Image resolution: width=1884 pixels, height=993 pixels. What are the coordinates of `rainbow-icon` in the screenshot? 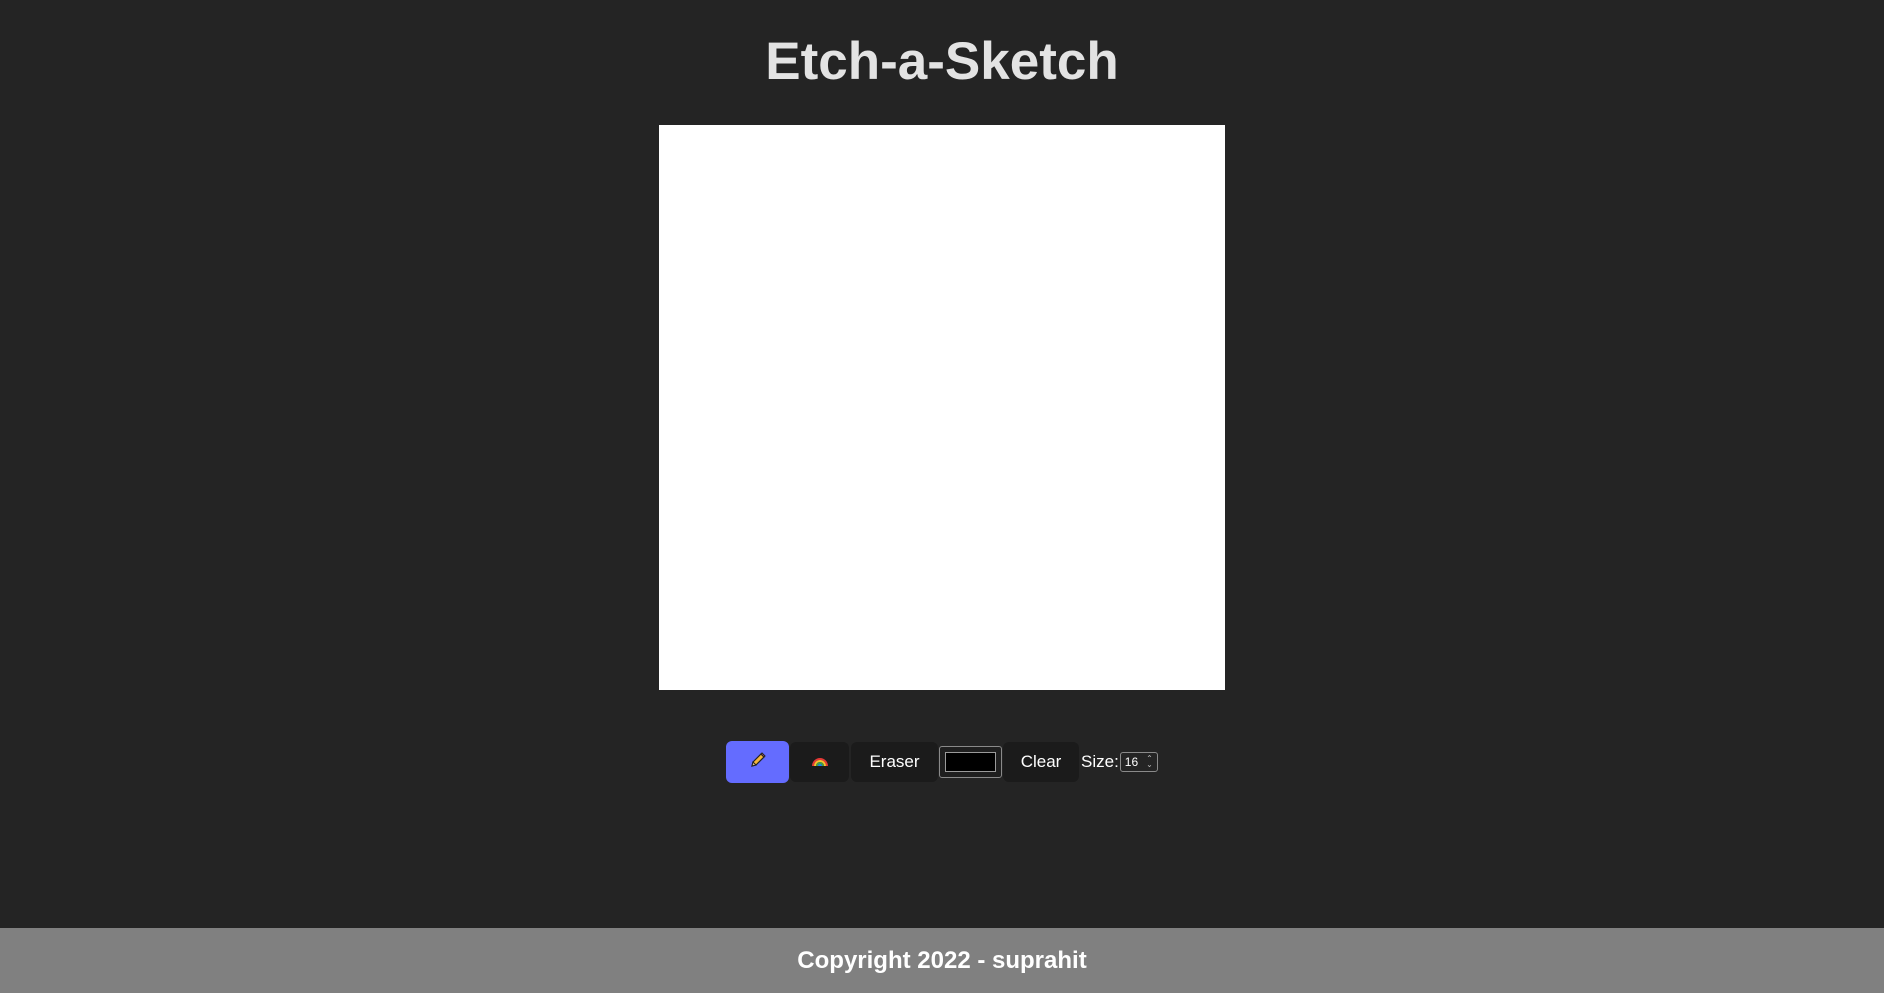 It's located at (820, 762).